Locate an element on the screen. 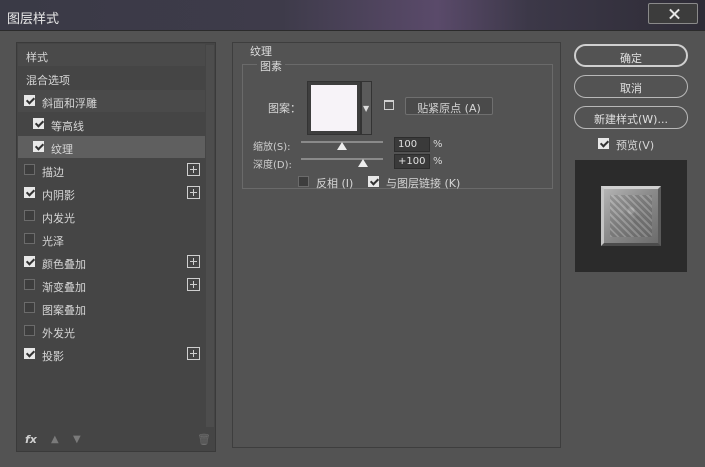  move-down-icon: ▼ is located at coordinates (77, 439).